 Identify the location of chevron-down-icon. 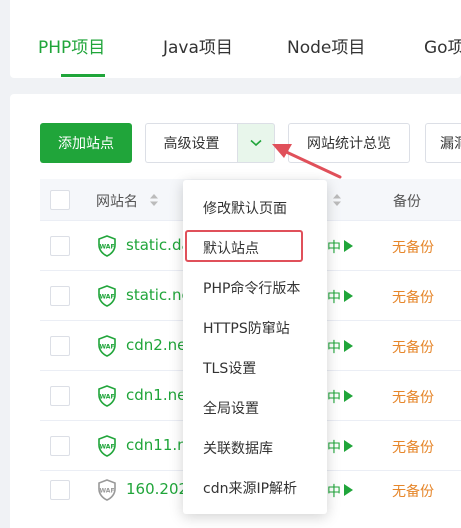
(256, 143).